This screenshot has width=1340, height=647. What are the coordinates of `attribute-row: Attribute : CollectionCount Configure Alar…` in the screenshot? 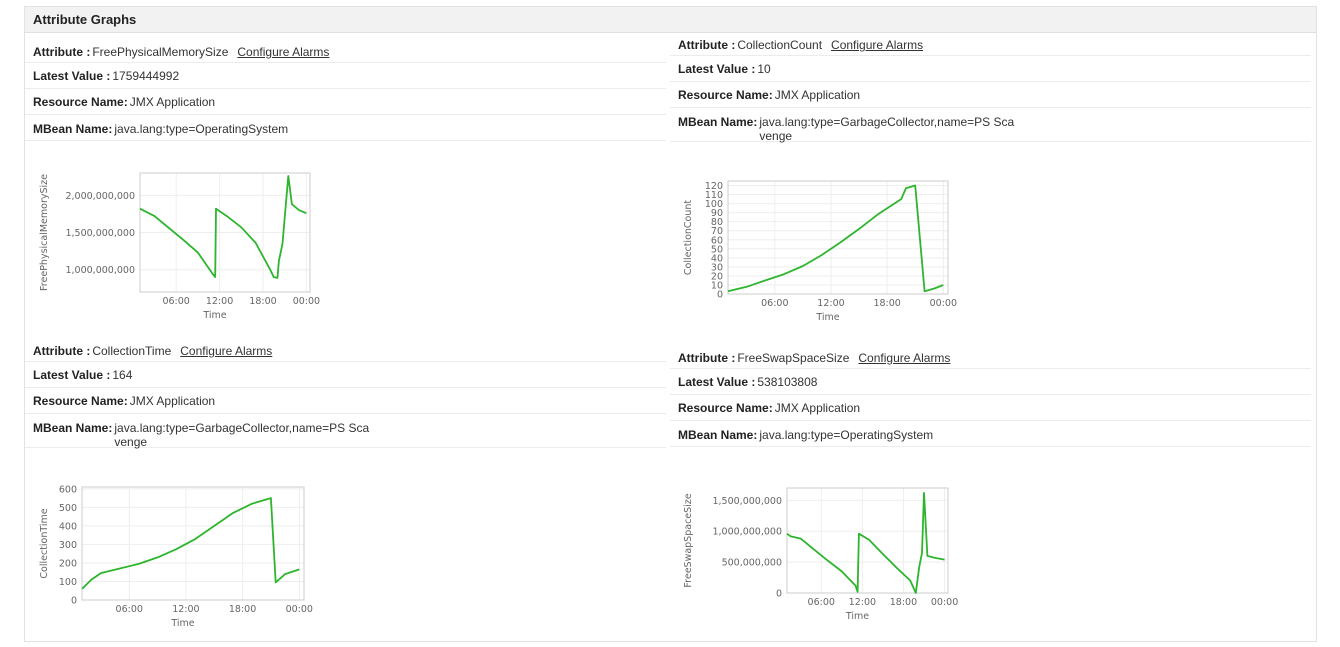 It's located at (990, 45).